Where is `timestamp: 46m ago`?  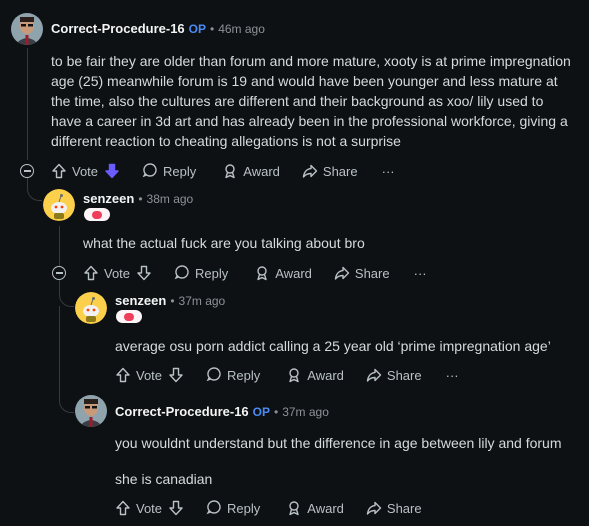 timestamp: 46m ago is located at coordinates (241, 29).